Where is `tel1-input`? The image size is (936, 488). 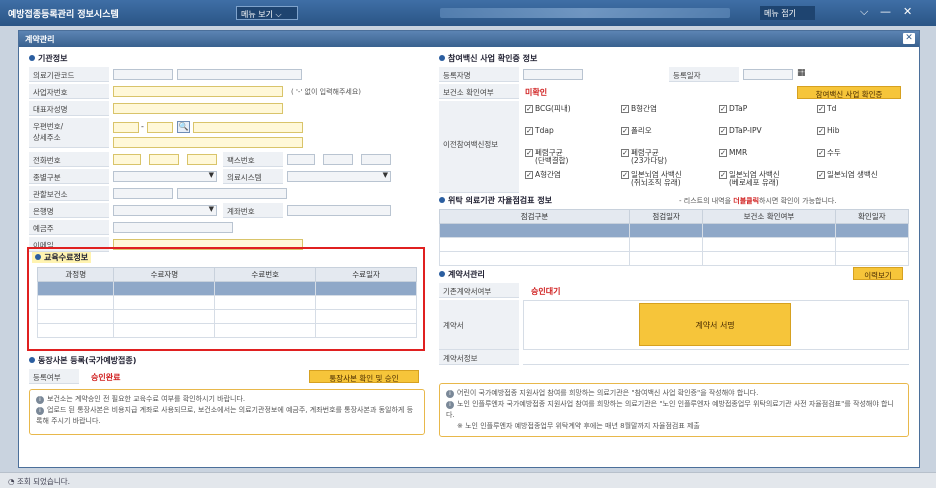
tel1-input is located at coordinates (127, 159).